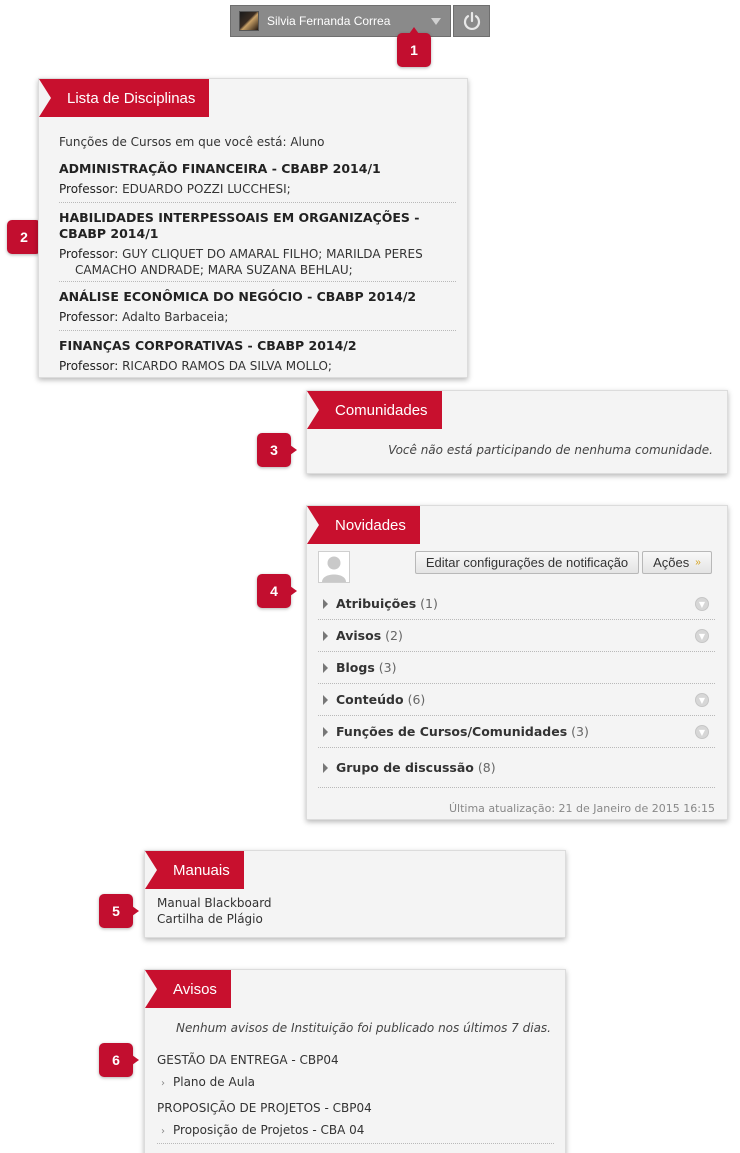  I want to click on item-name: Avisos, so click(359, 635).